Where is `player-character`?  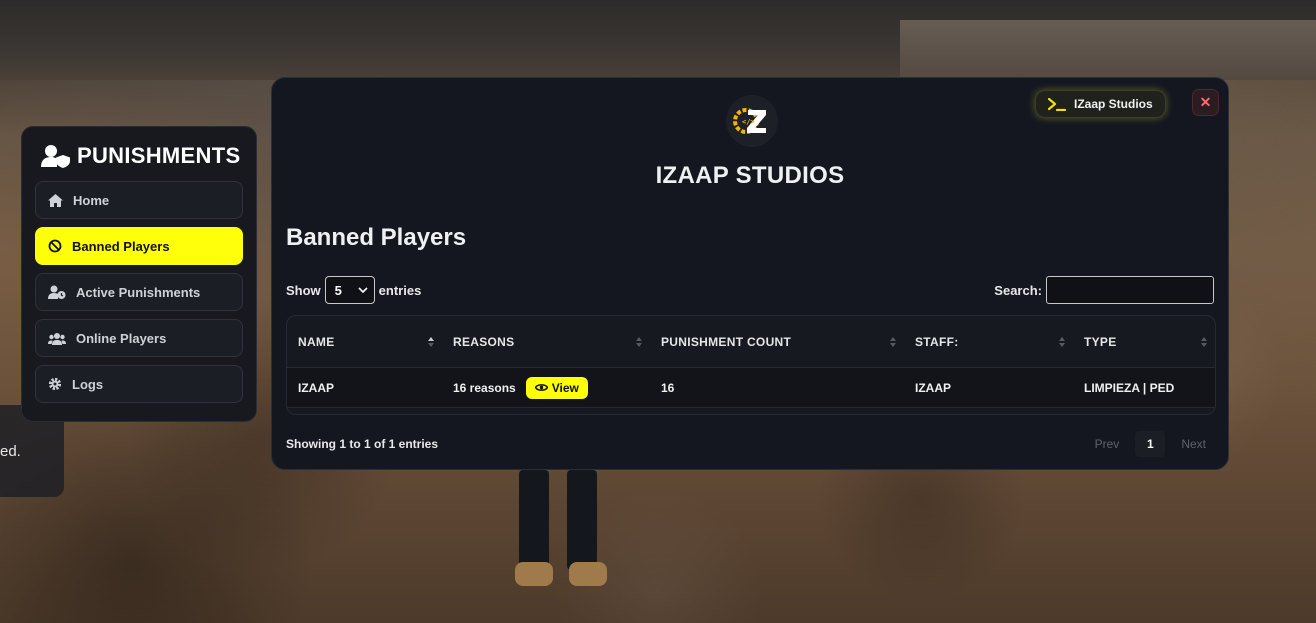 player-character is located at coordinates (561, 530).